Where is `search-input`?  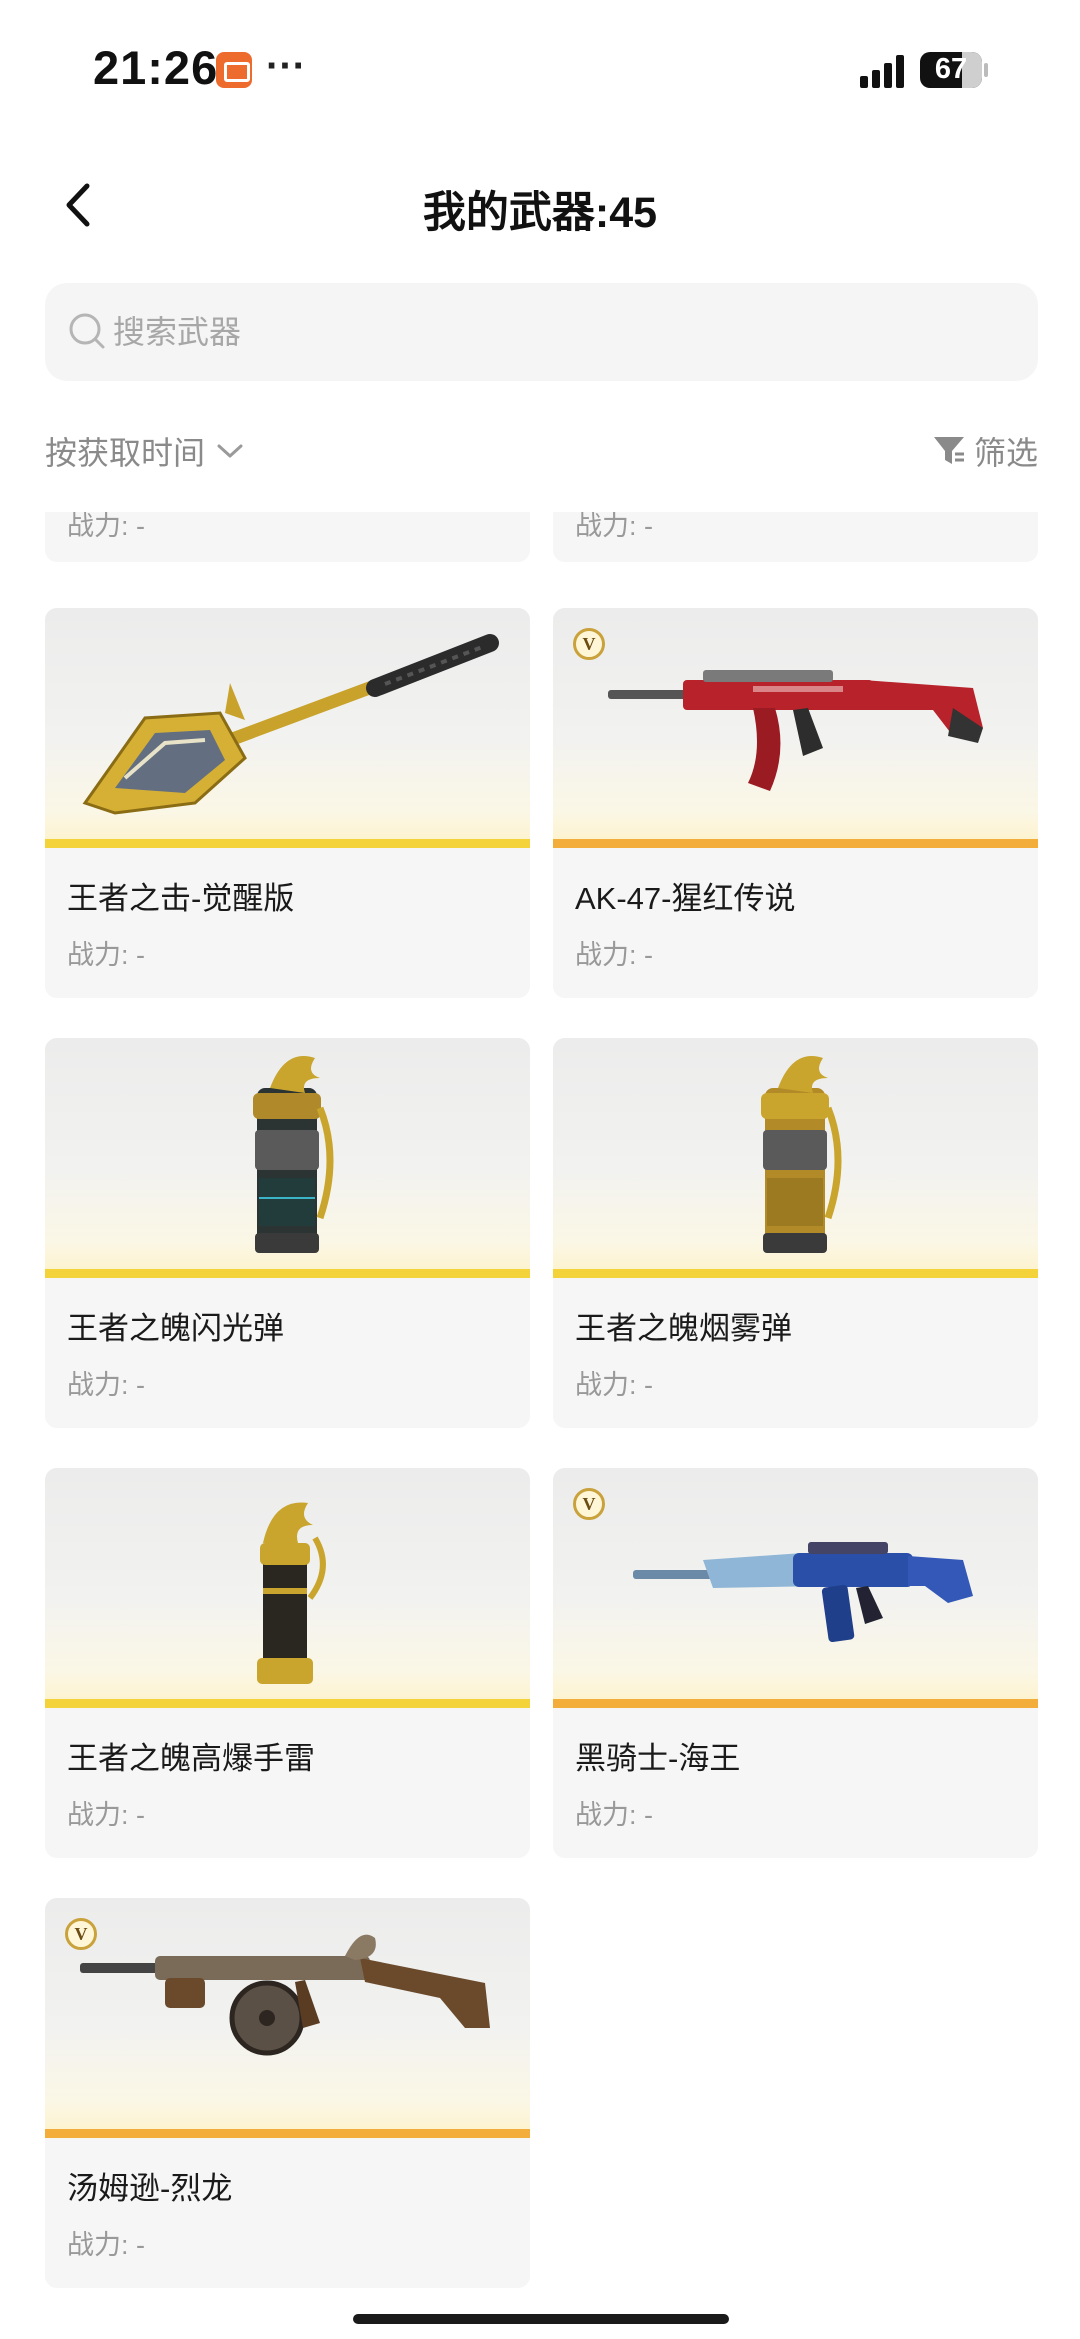 search-input is located at coordinates (563, 332).